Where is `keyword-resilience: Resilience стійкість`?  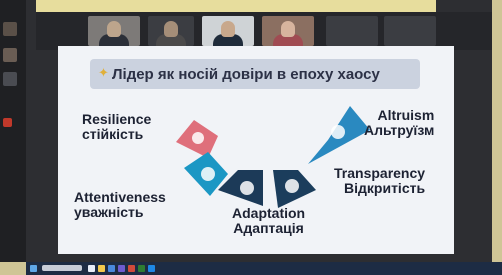
keyword-resilience: Resilience стійкість is located at coordinates (116, 127).